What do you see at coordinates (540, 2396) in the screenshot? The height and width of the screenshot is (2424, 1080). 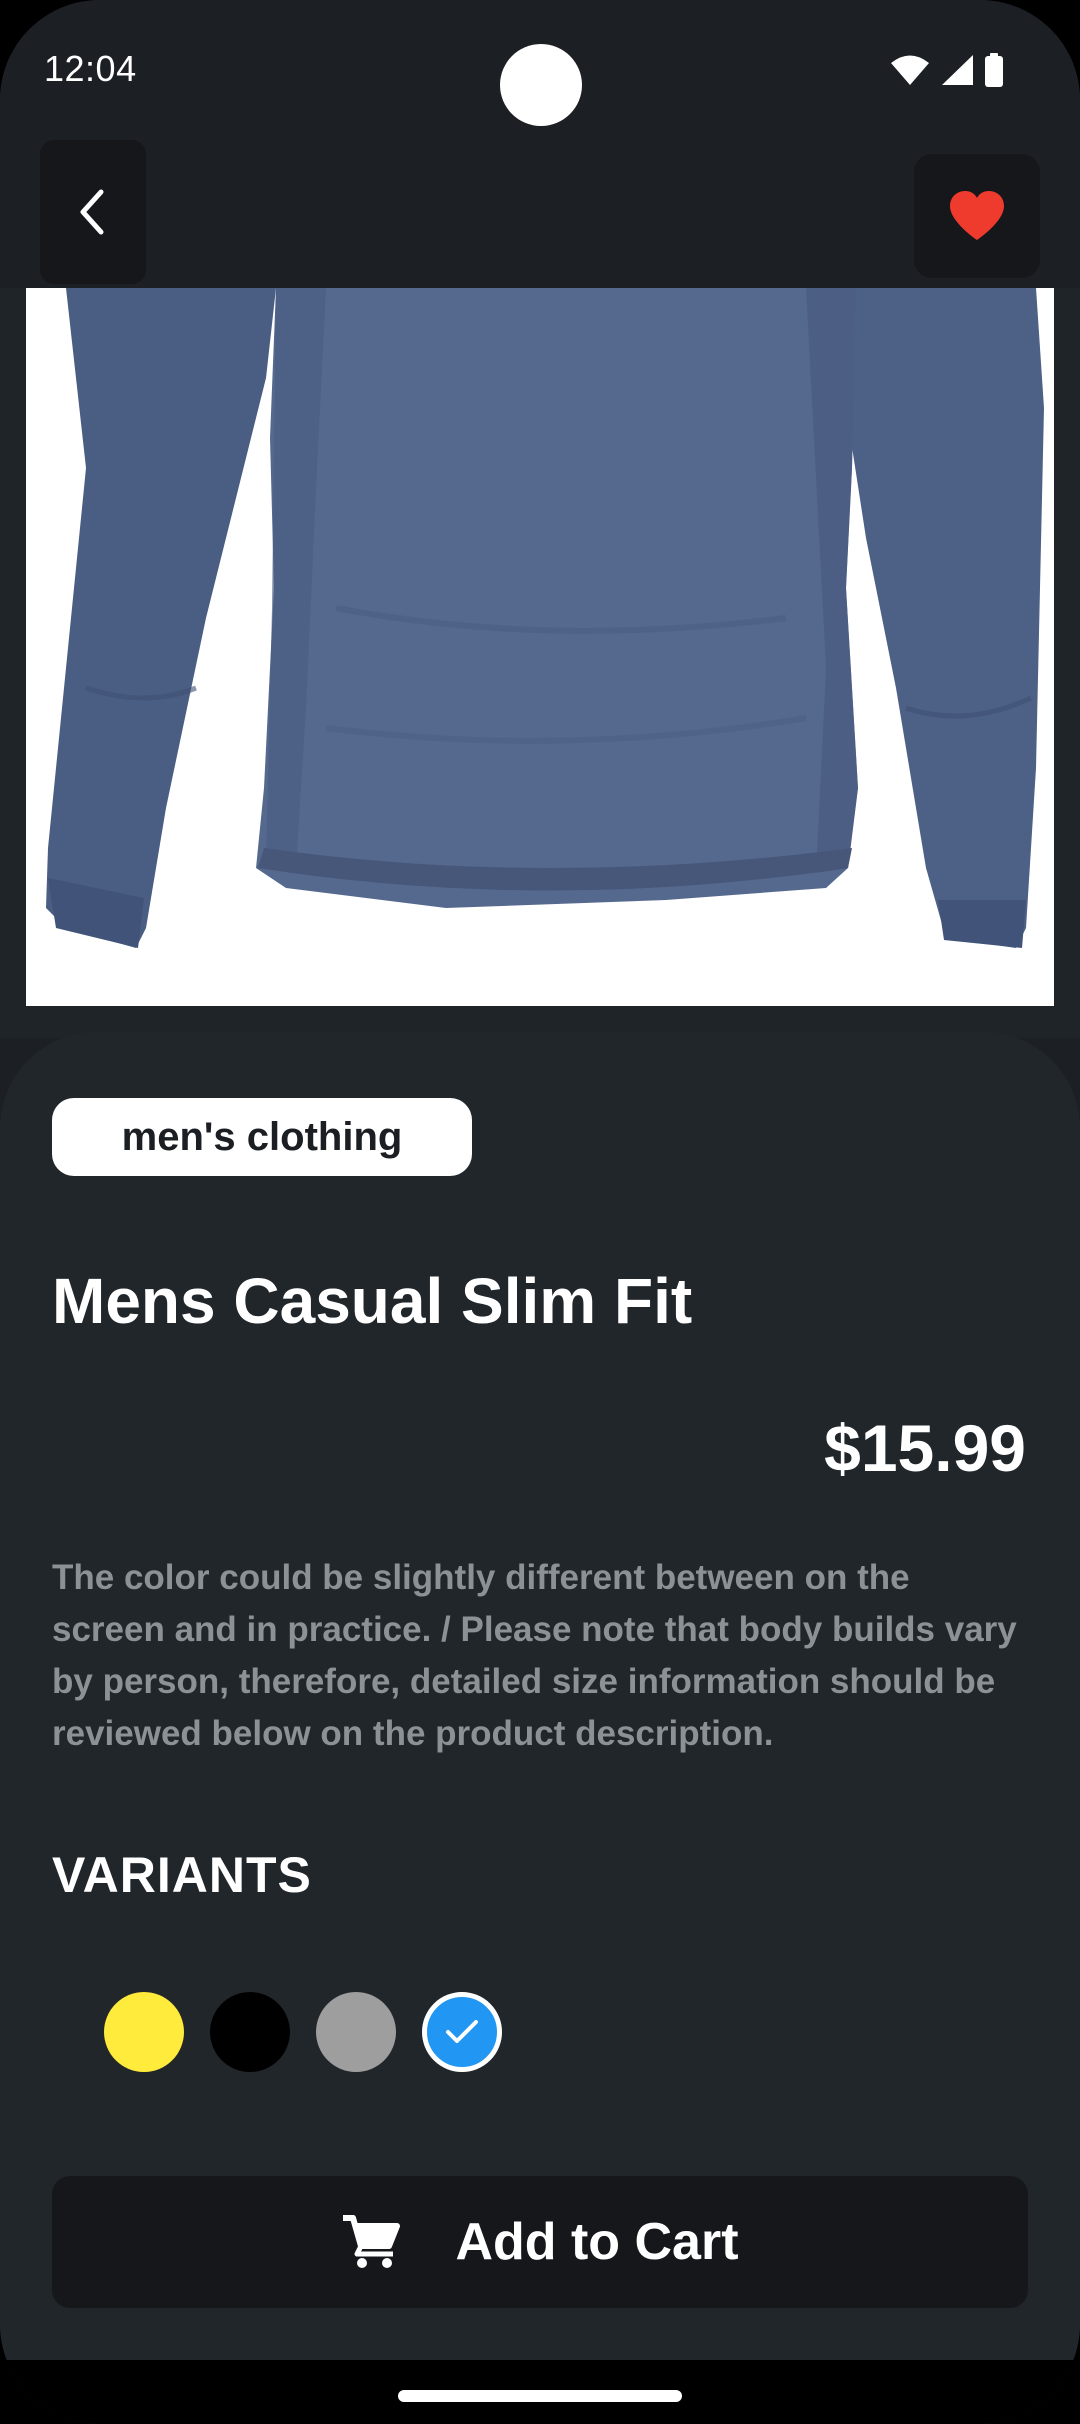 I see `home-indicator` at bounding box center [540, 2396].